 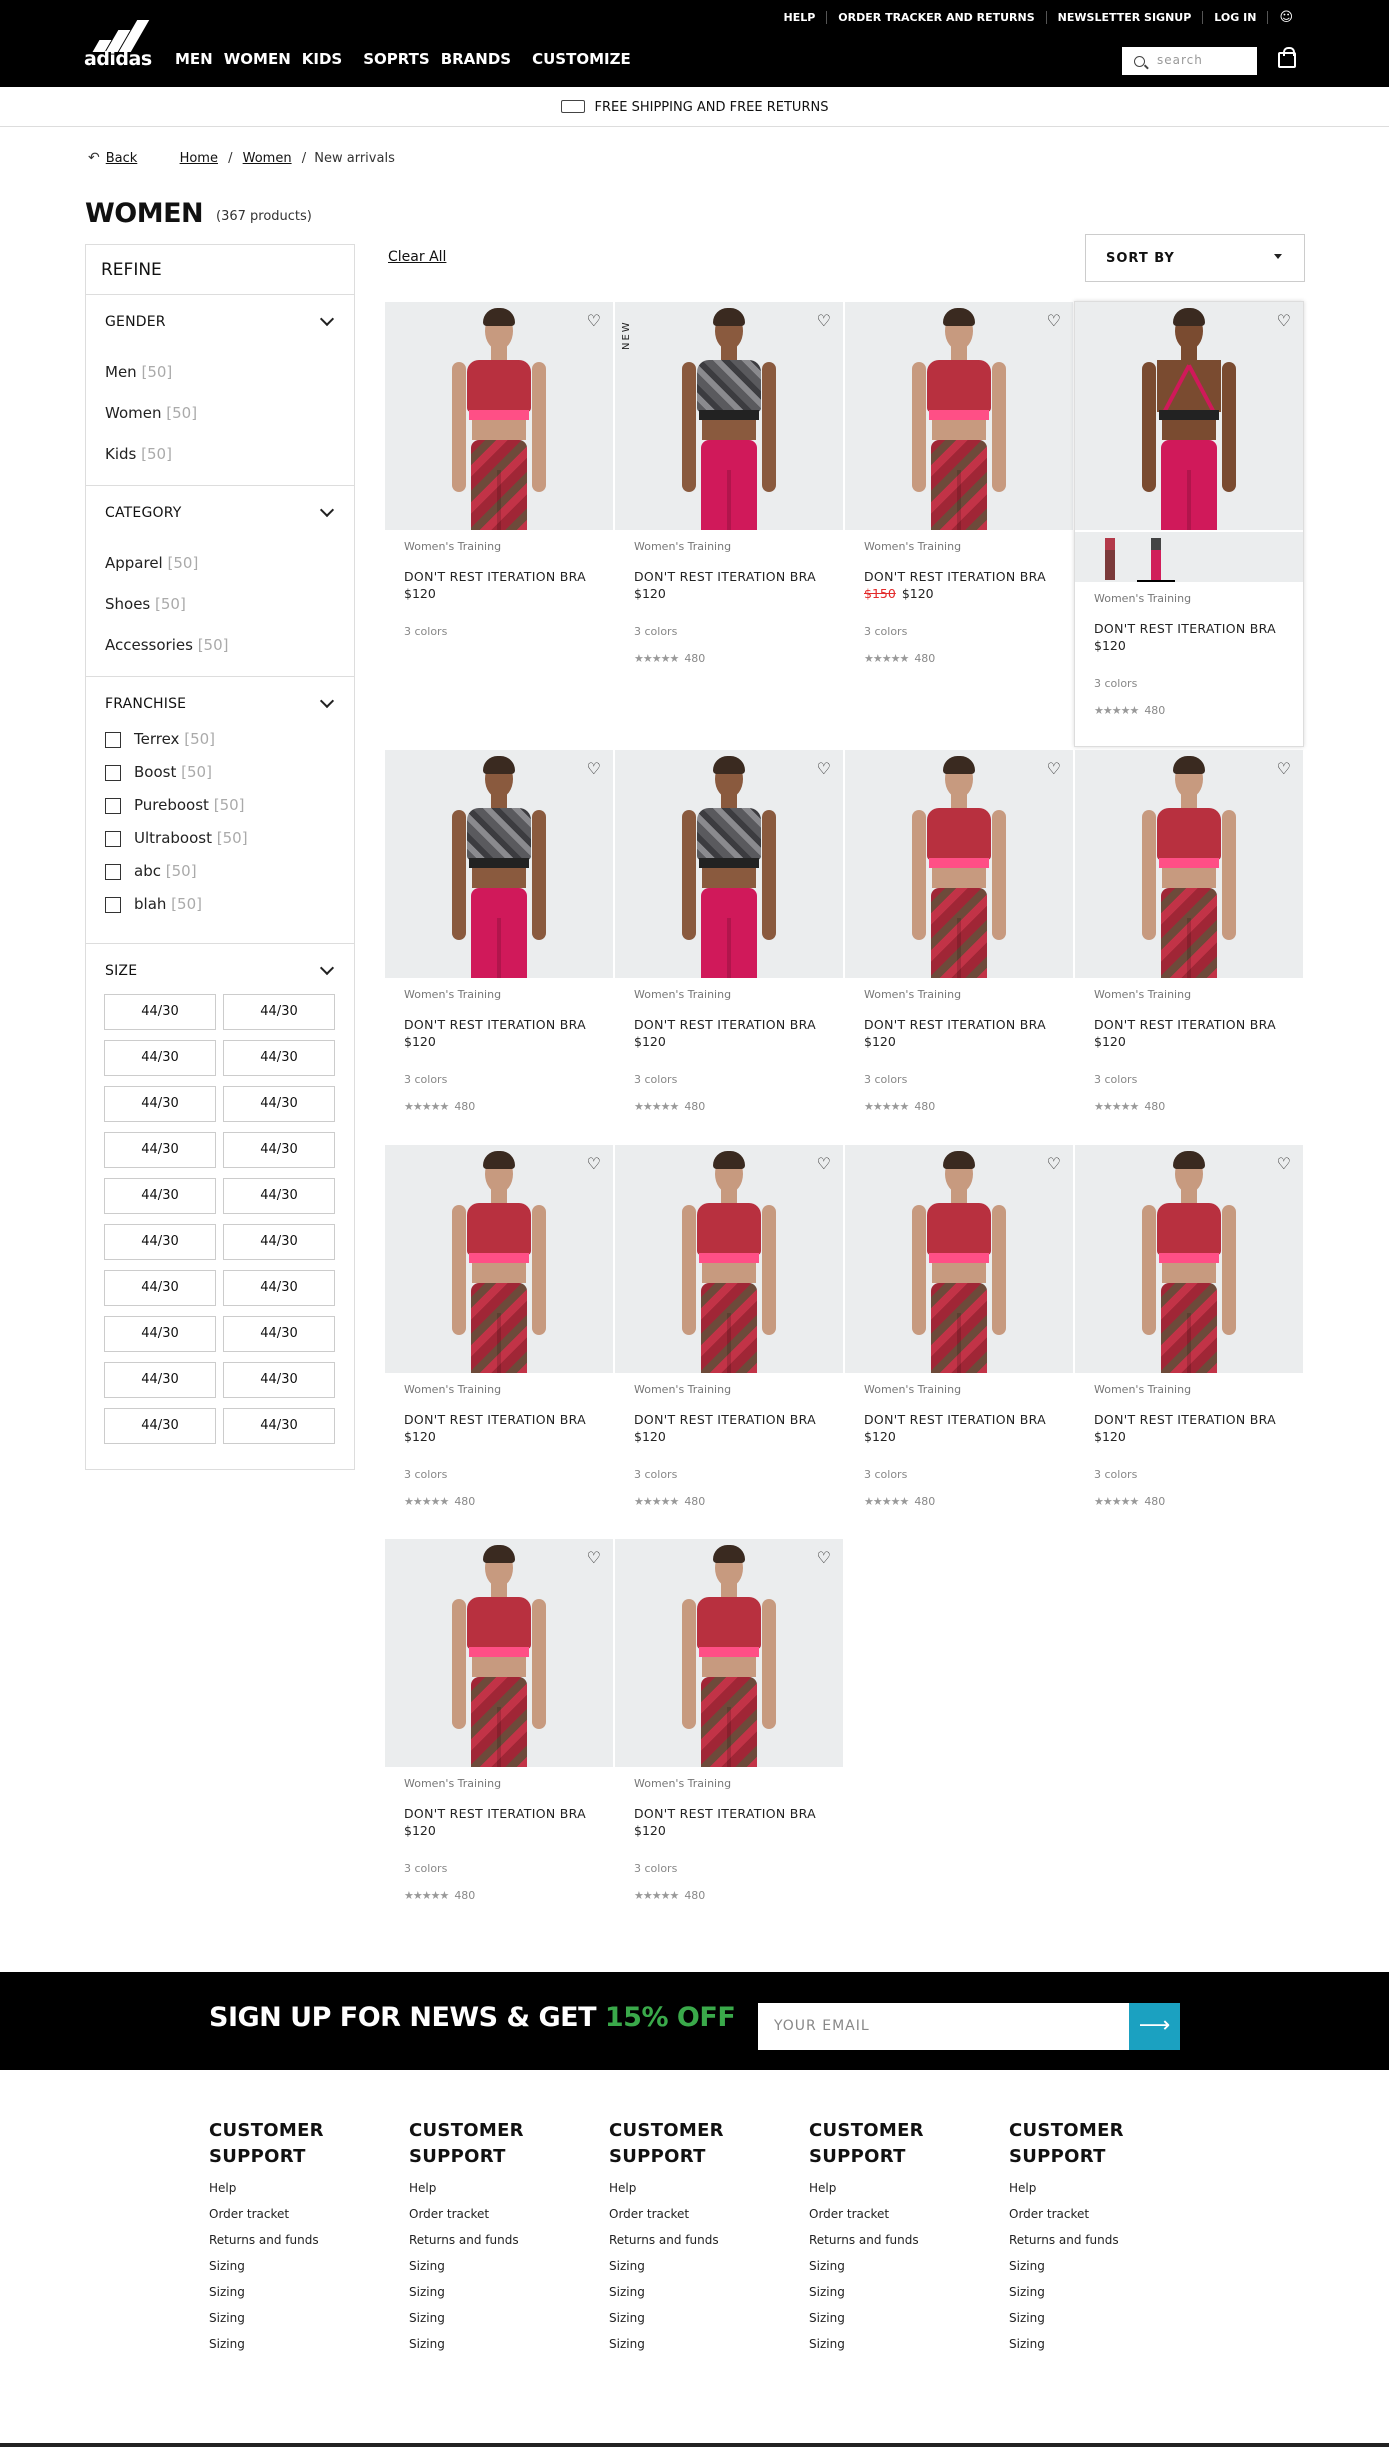 What do you see at coordinates (229, 413) in the screenshot?
I see `filter-option: Women [50]` at bounding box center [229, 413].